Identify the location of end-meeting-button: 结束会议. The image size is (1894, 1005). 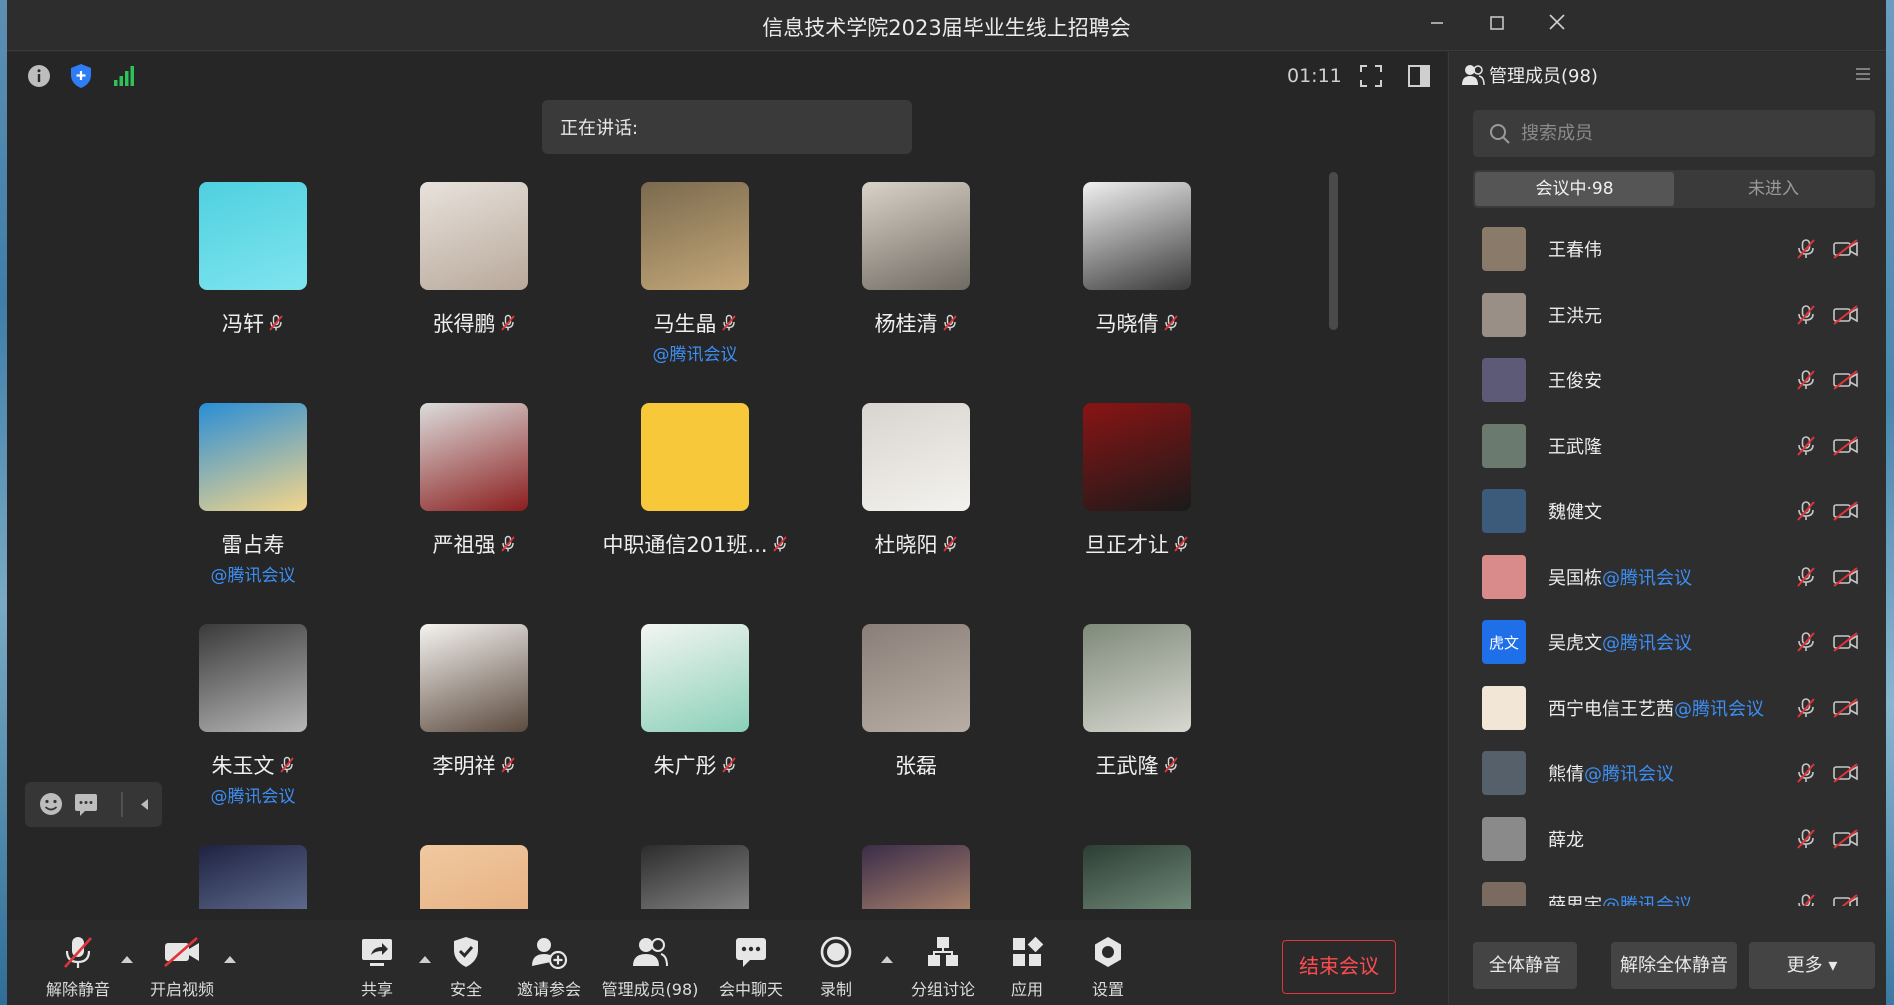
(1339, 967).